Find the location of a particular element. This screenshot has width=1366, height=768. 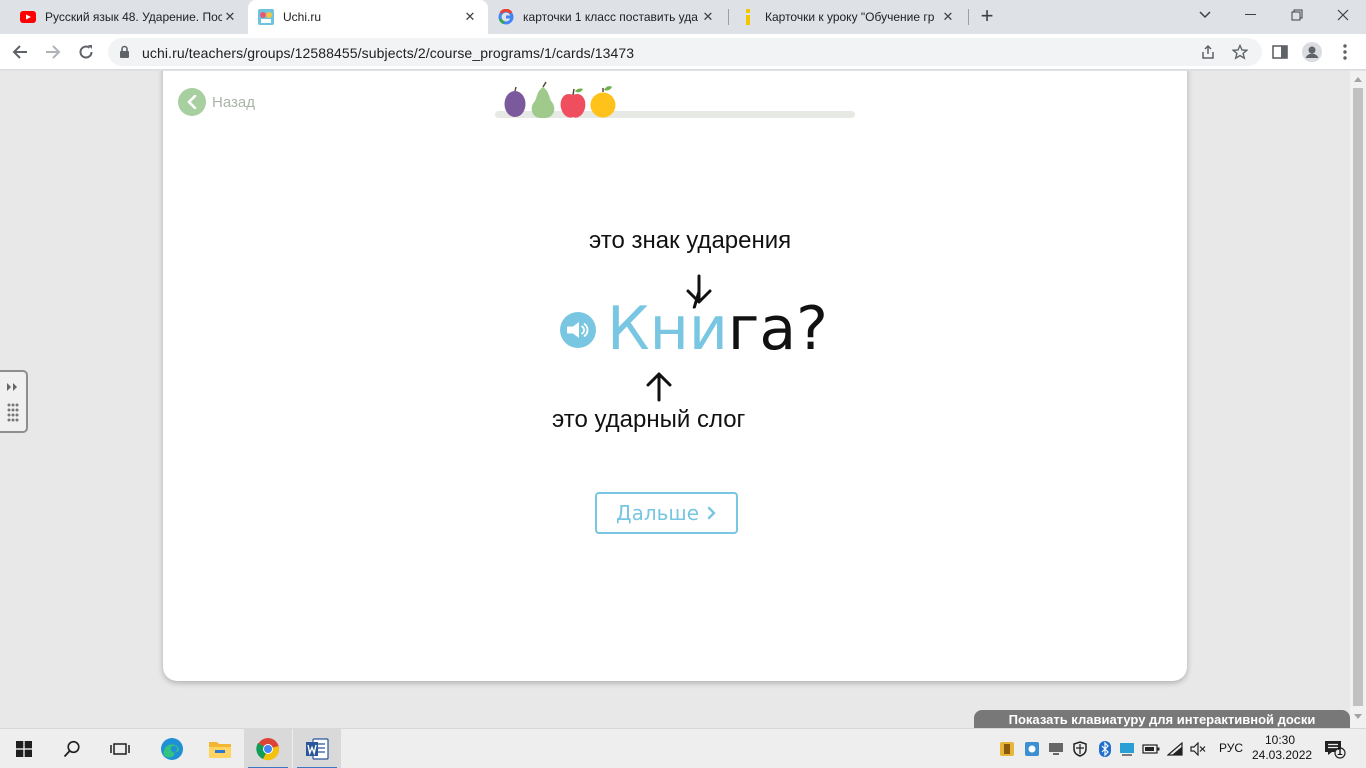

file-explorer-icon is located at coordinates (220, 748).